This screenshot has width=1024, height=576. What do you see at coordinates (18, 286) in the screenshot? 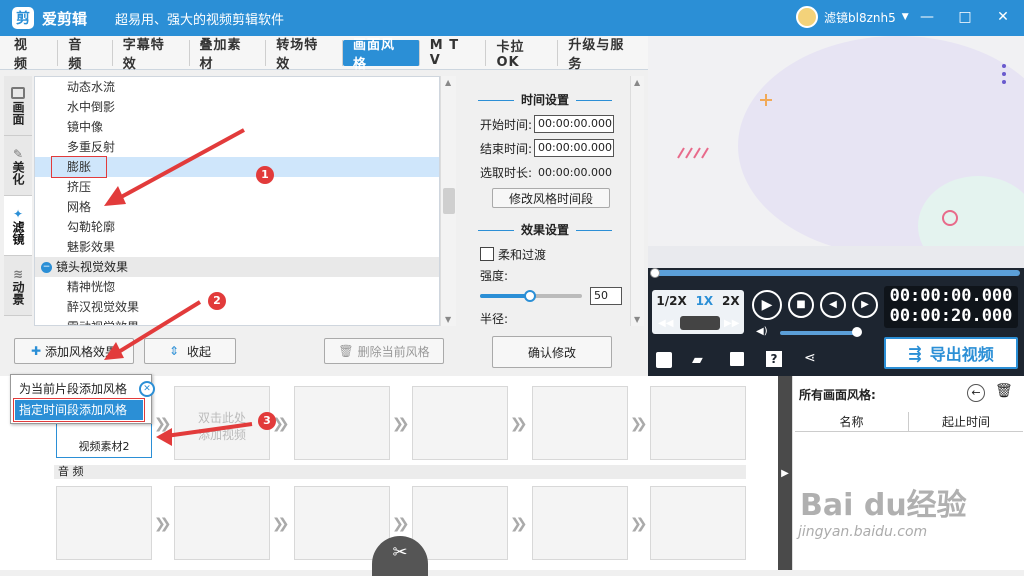
I see `sidetab-motion: ≋ 动景` at bounding box center [18, 286].